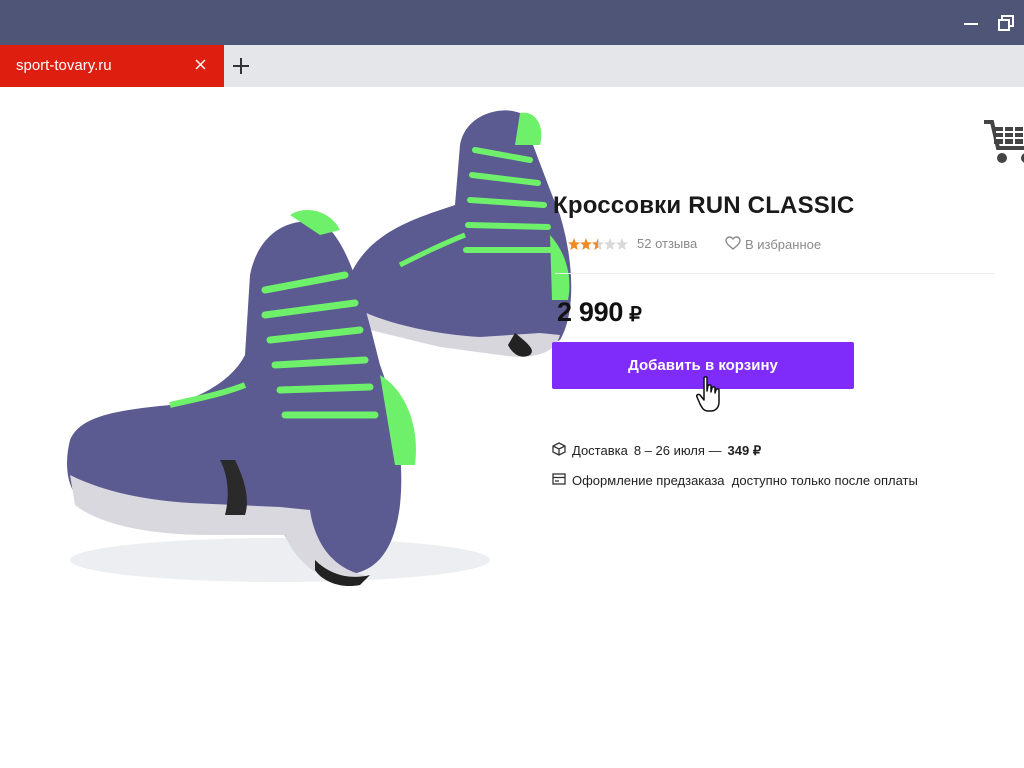 The image size is (1024, 768). What do you see at coordinates (775, 273) in the screenshot?
I see `divider` at bounding box center [775, 273].